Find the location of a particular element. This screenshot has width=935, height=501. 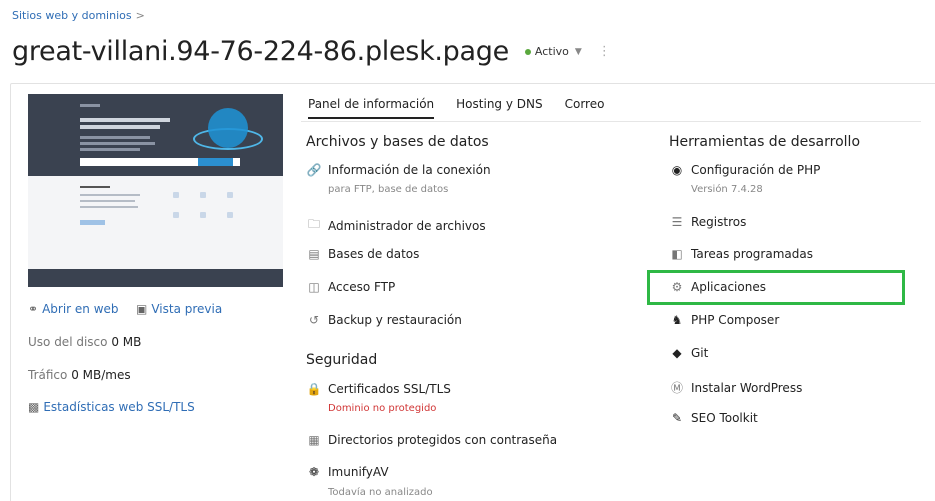

traffic: Tráfico 0 MB/mes is located at coordinates (79, 375).